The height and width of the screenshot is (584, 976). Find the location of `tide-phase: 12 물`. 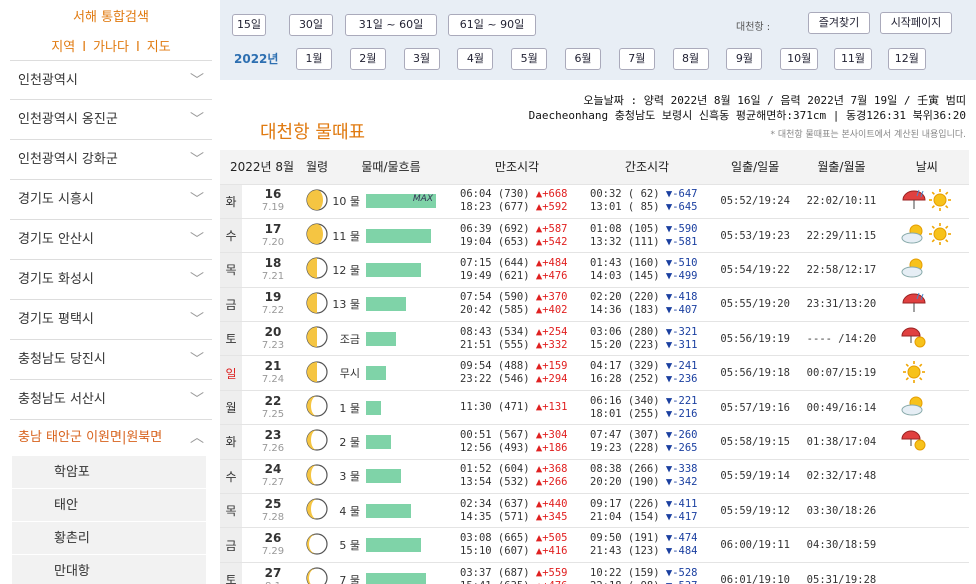

tide-phase: 12 물 is located at coordinates (348, 270).